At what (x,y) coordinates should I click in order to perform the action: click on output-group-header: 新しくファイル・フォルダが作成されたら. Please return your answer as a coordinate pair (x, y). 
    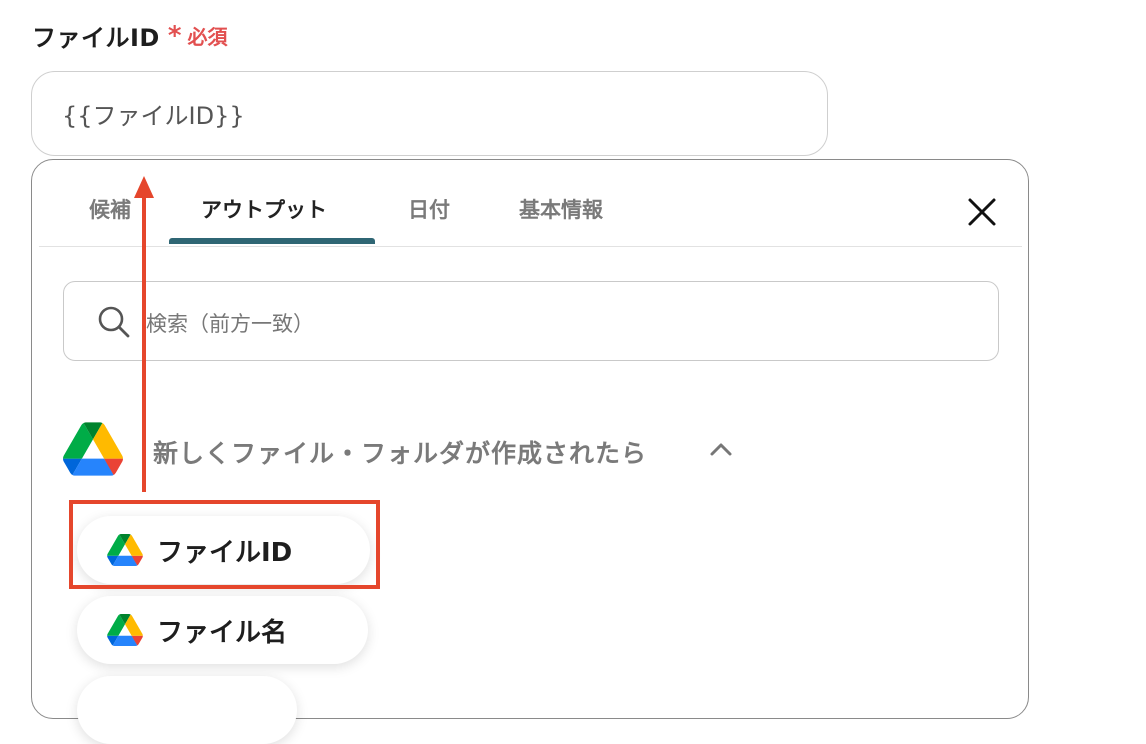
    Looking at the image, I should click on (413, 450).